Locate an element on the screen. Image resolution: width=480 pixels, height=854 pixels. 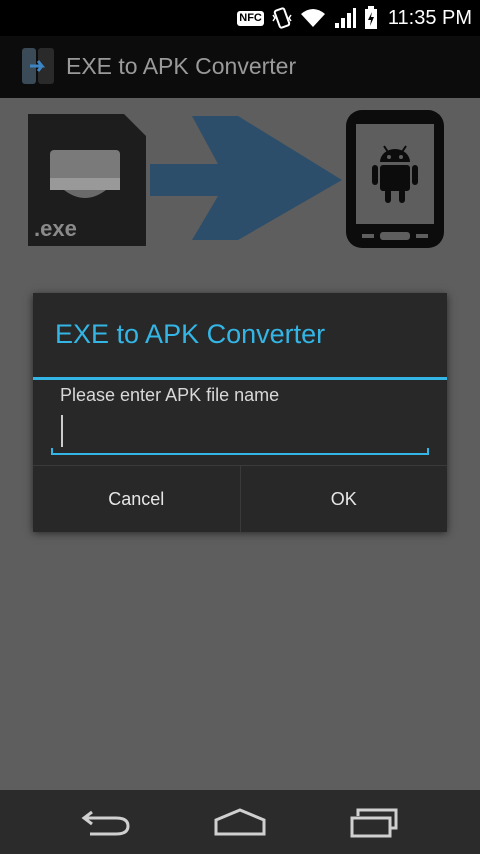
app-title: EXE to APK Converter is located at coordinates (181, 66).